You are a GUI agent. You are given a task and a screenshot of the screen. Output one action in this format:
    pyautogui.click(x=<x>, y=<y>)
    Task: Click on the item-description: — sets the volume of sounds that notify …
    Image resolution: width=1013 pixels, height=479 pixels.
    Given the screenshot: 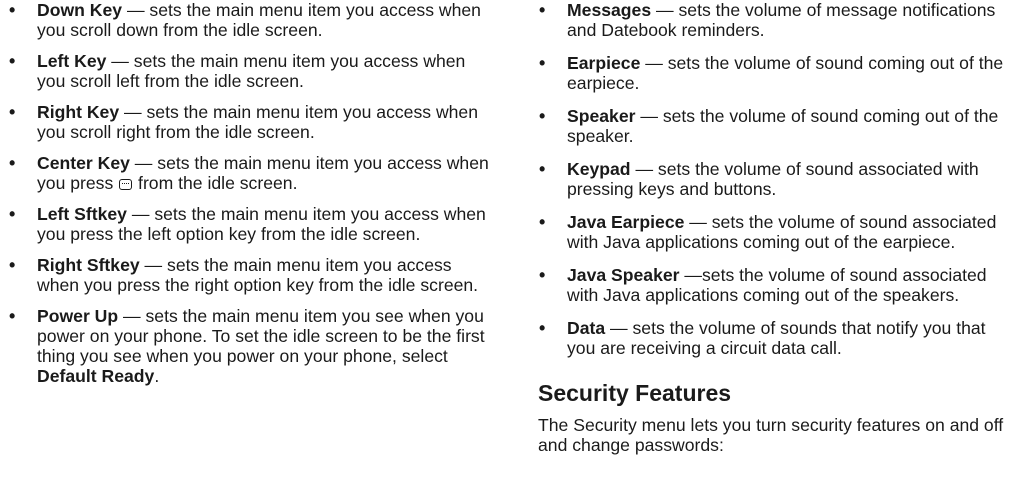 What is the action you would take?
    pyautogui.click(x=776, y=338)
    